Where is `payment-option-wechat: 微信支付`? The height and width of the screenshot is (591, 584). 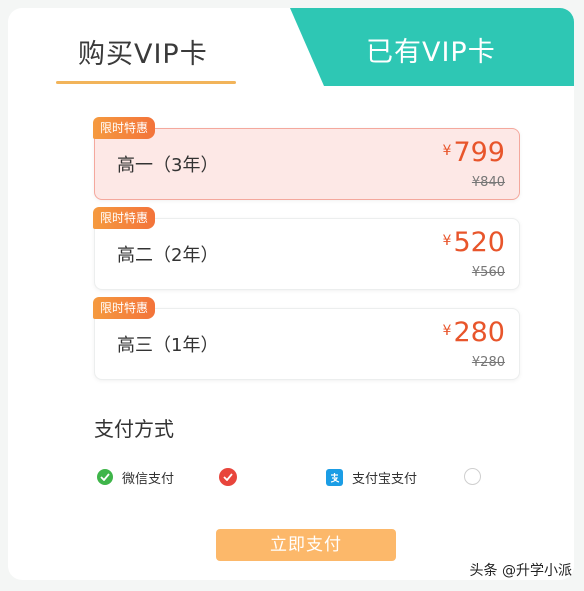 payment-option-wechat: 微信支付 is located at coordinates (135, 477).